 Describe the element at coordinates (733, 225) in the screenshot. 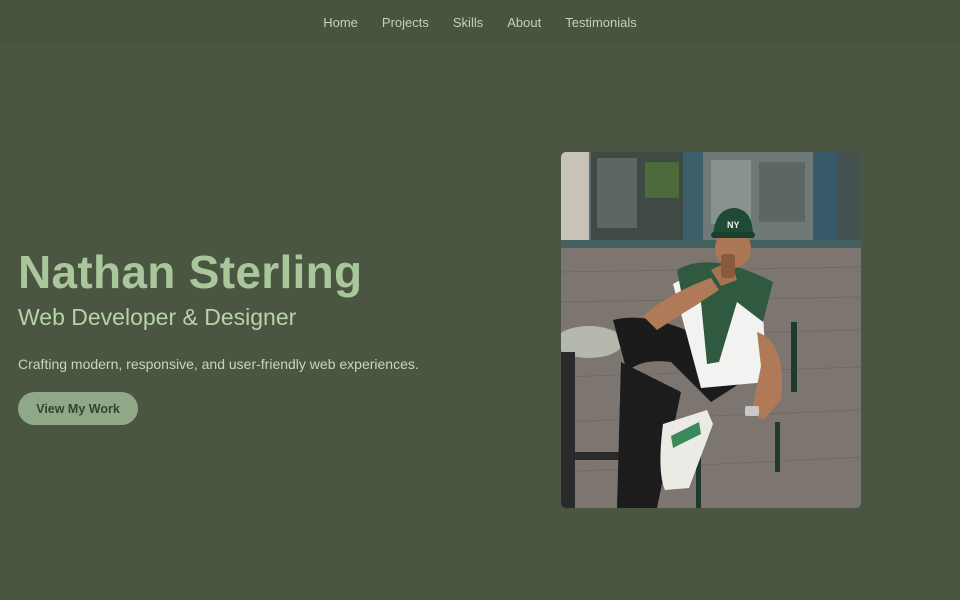

I see `cap-logo: NY` at that location.